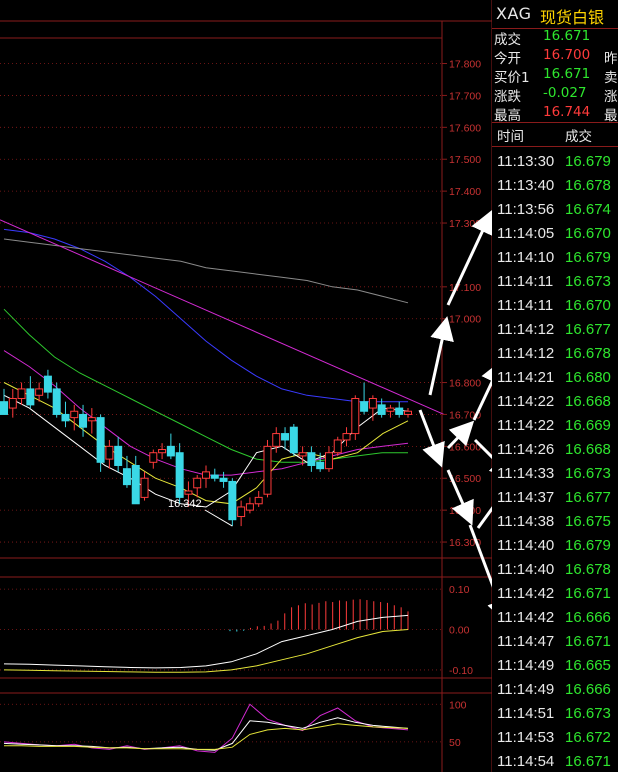  What do you see at coordinates (465, 224) in the screenshot?
I see `price-tick-label: 17.300` at bounding box center [465, 224].